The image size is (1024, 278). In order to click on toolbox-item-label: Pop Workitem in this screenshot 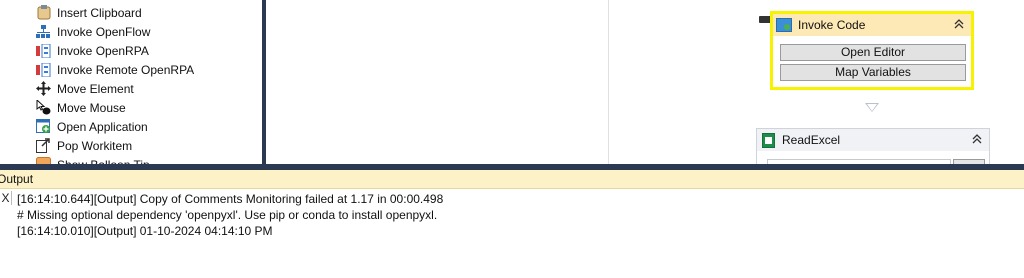, I will do `click(95, 145)`.